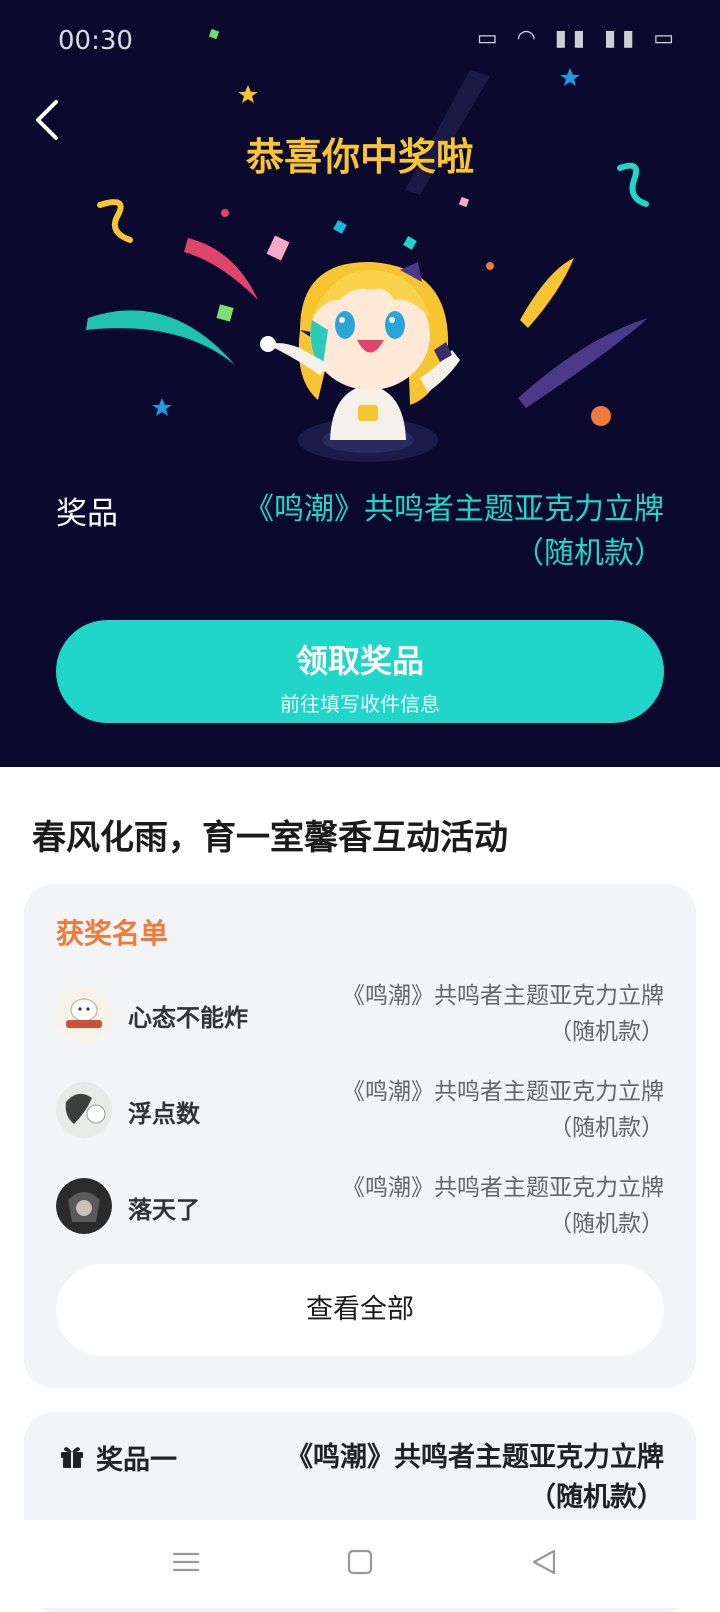  Describe the element at coordinates (475, 1477) in the screenshot. I see `prize-item-name: 《鸣潮》共鸣者主题亚克力立牌（随机款）` at that location.